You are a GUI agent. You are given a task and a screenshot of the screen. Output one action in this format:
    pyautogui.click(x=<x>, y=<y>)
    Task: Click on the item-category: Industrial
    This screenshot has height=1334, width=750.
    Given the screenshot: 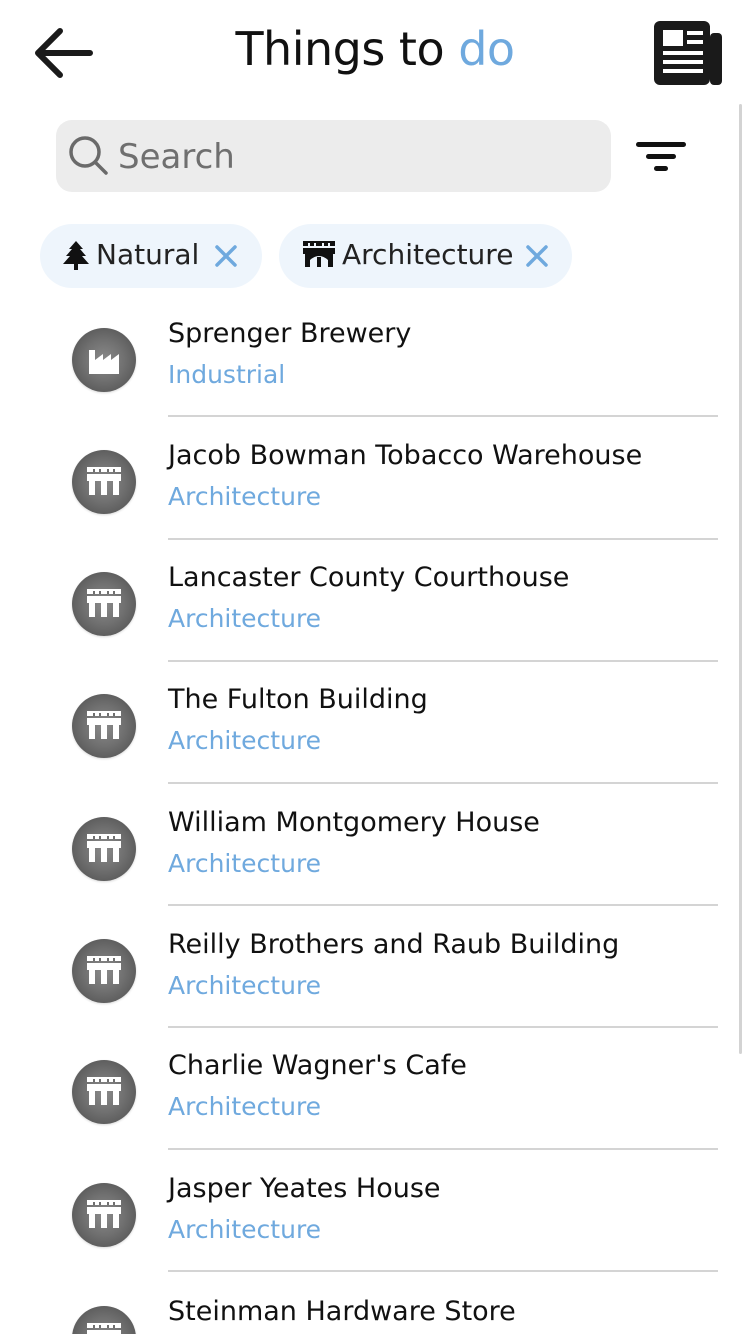 What is the action you would take?
    pyautogui.click(x=227, y=374)
    